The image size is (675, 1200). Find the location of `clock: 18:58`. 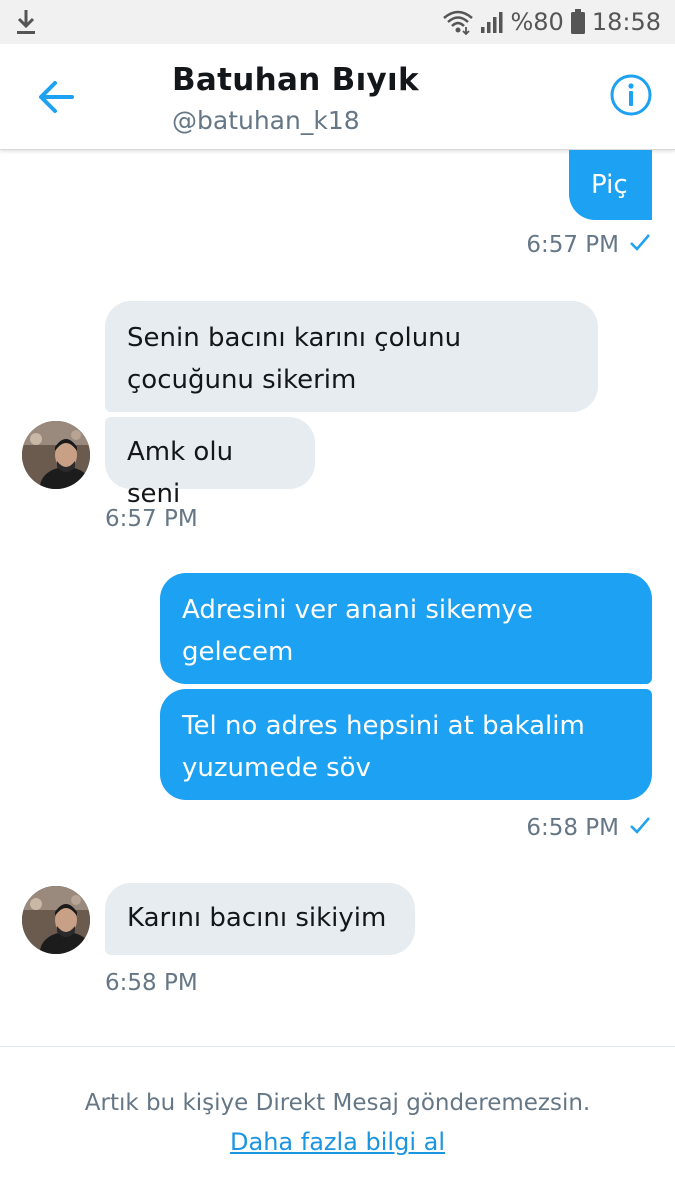

clock: 18:58 is located at coordinates (626, 22).